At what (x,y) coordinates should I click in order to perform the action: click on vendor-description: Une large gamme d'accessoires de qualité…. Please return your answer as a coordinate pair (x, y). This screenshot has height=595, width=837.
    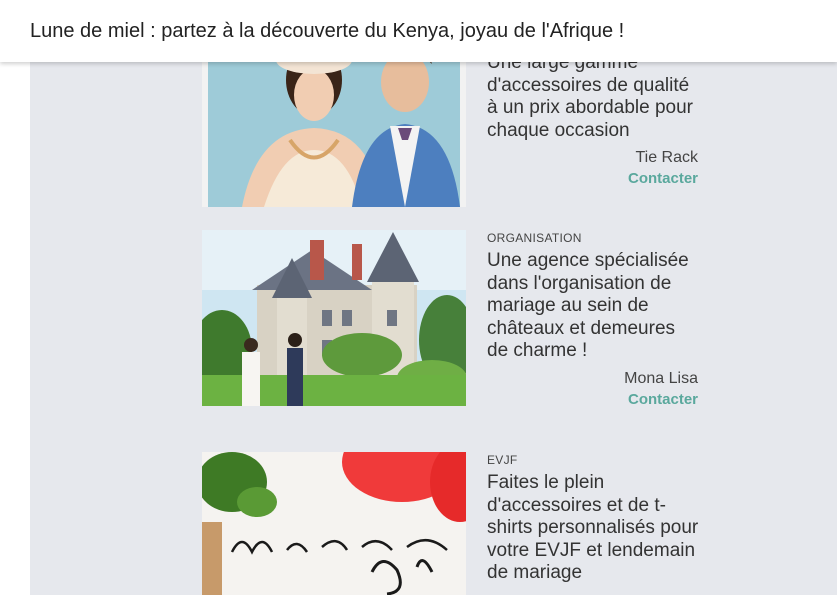
    Looking at the image, I should click on (590, 96).